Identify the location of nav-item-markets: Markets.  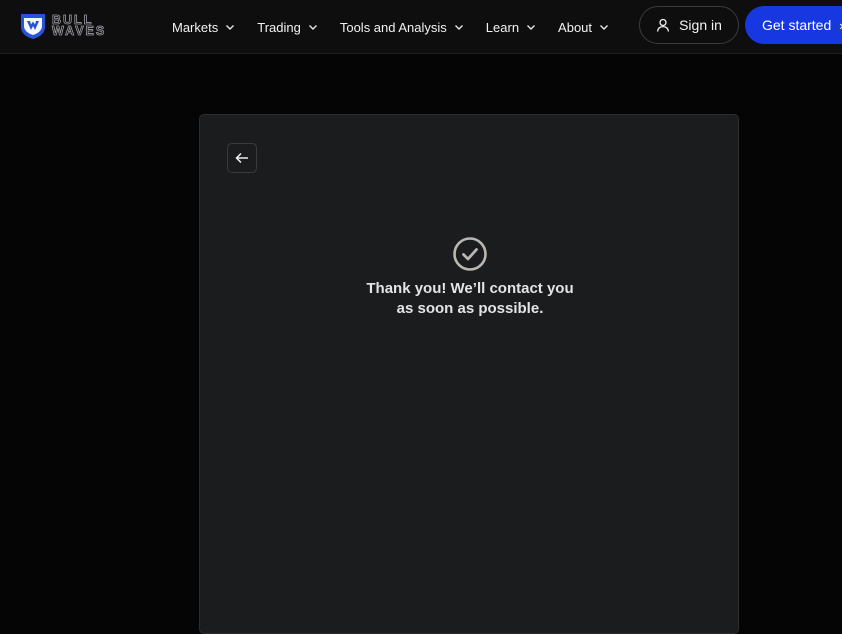
(203, 27).